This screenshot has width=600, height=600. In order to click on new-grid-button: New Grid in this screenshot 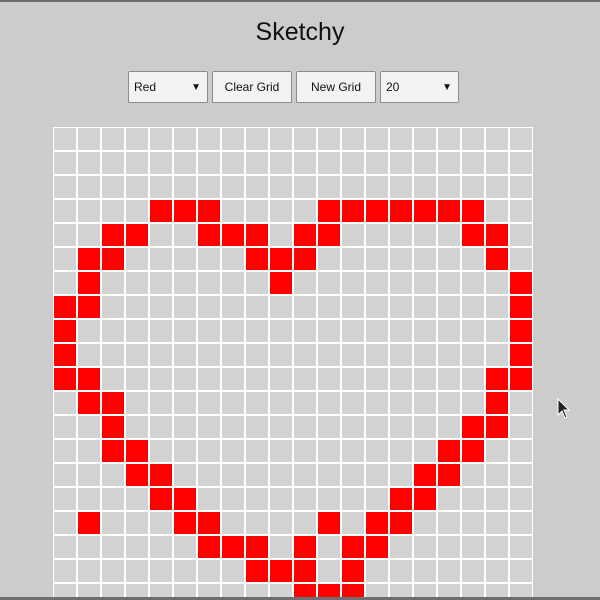, I will do `click(336, 87)`.